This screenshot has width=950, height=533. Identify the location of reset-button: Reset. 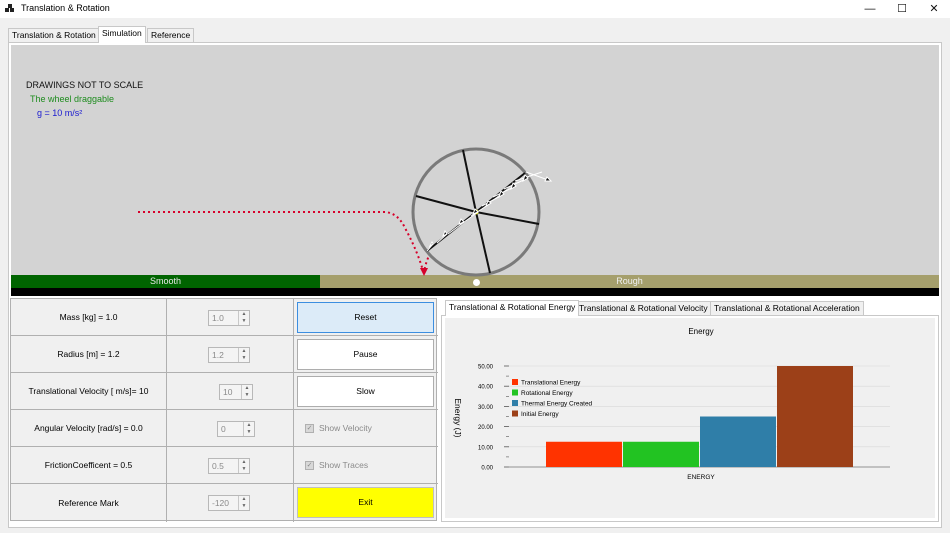
(365, 317).